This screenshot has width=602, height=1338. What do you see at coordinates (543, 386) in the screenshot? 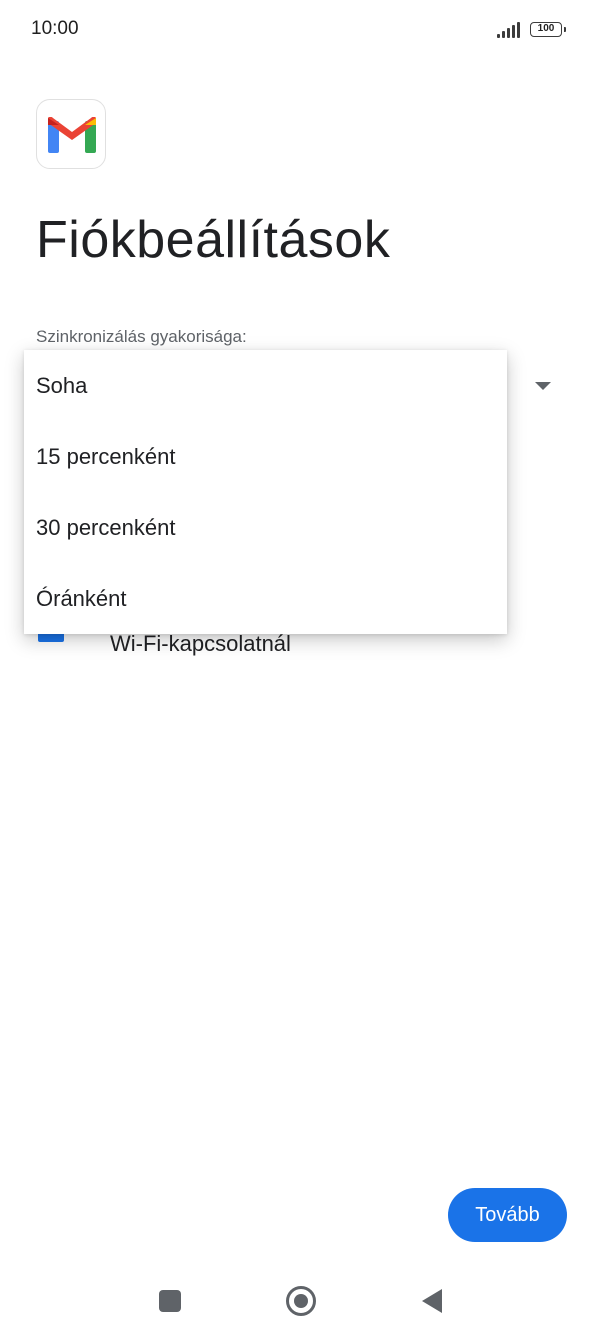
I see `dropdown-arrow-icon` at bounding box center [543, 386].